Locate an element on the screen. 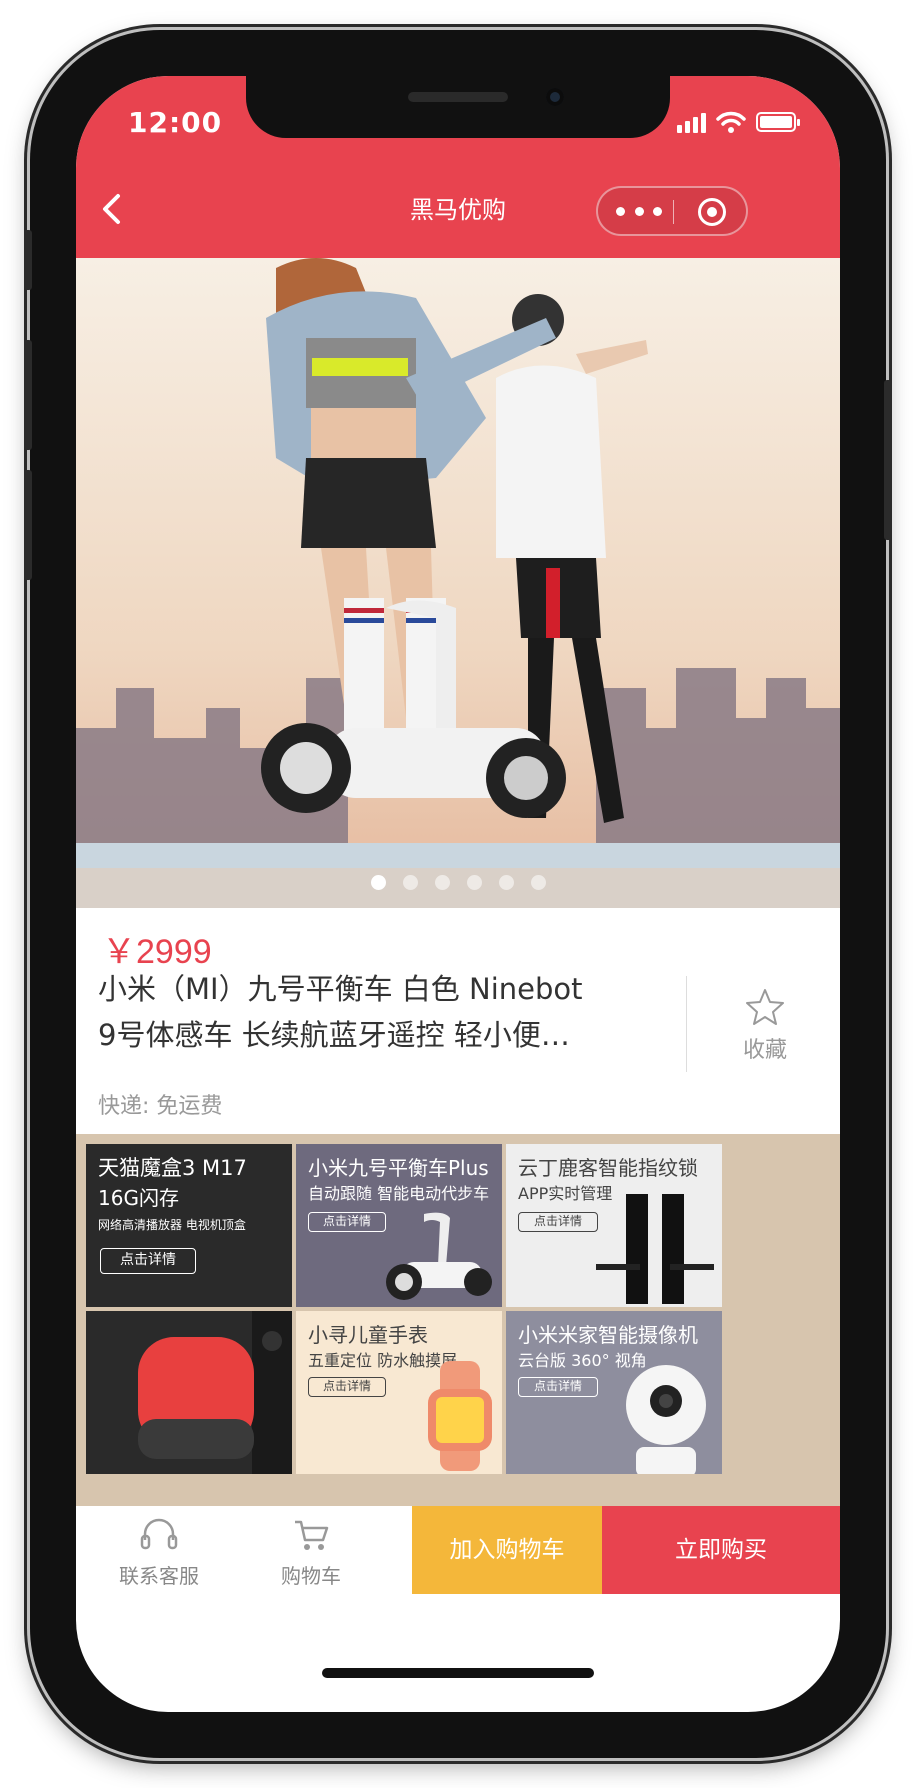 The width and height of the screenshot is (914, 1788). mute-switch is located at coordinates (28, 260).